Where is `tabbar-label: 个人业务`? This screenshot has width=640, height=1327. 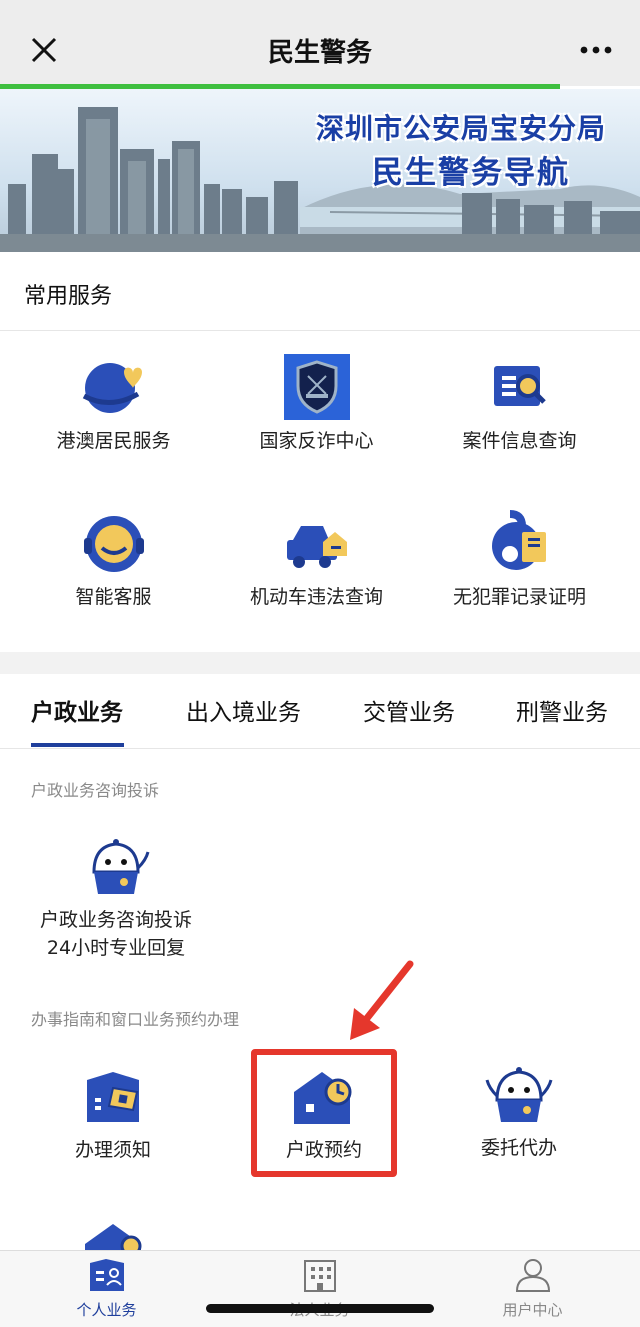
tabbar-label: 个人业务 is located at coordinates (106, 1310).